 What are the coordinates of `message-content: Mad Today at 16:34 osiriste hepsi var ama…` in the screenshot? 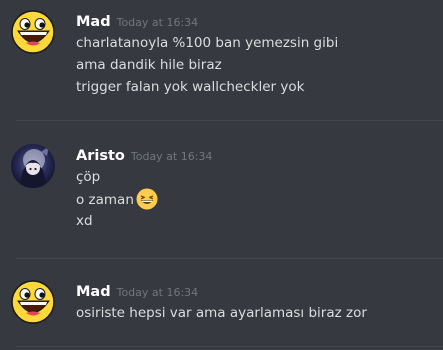 It's located at (259, 302).